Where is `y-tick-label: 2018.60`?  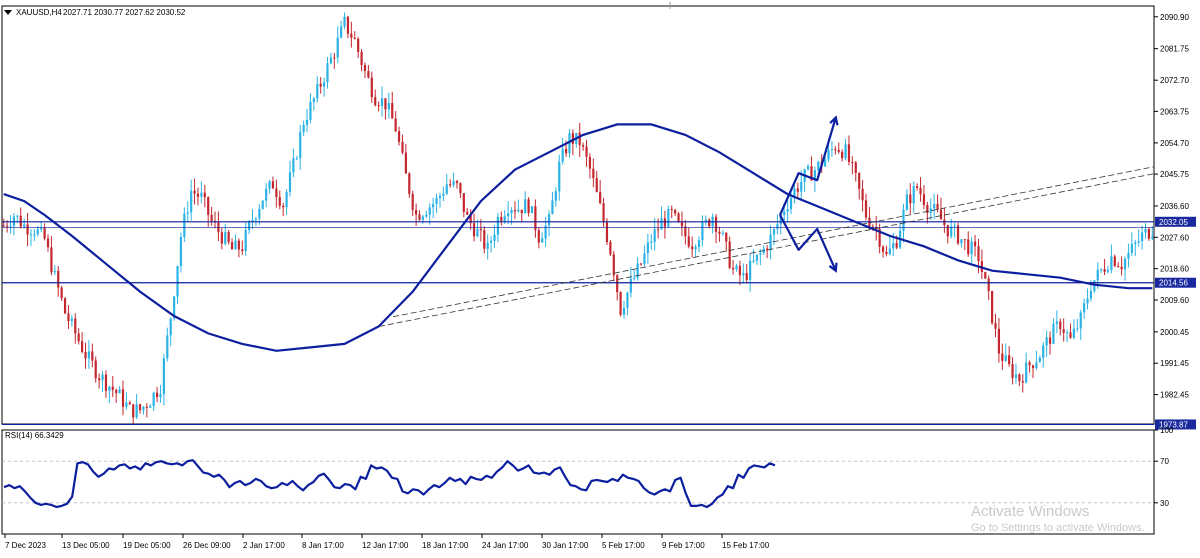
y-tick-label: 2018.60 is located at coordinates (1174, 269).